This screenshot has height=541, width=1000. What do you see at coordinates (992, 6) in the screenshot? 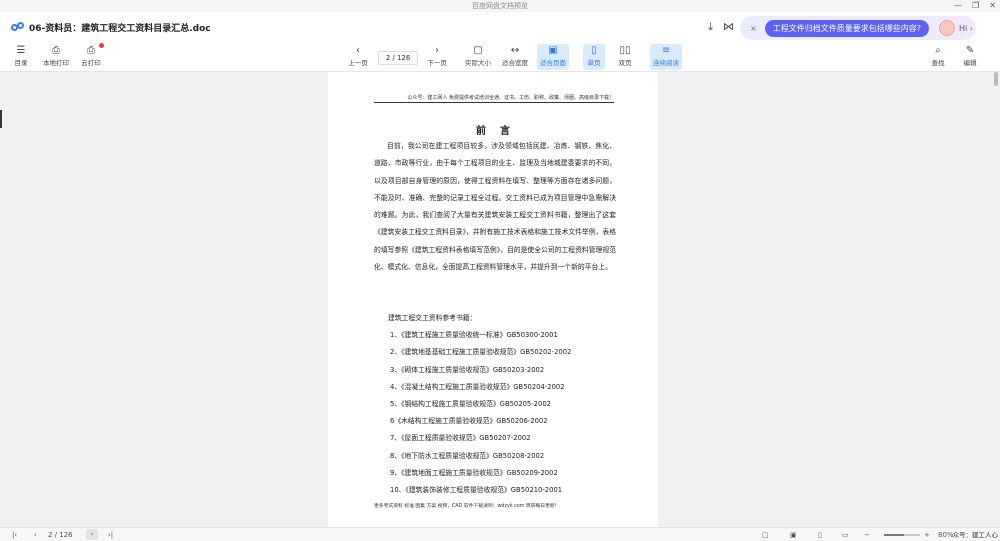
I see `close-icon: ✕` at bounding box center [992, 6].